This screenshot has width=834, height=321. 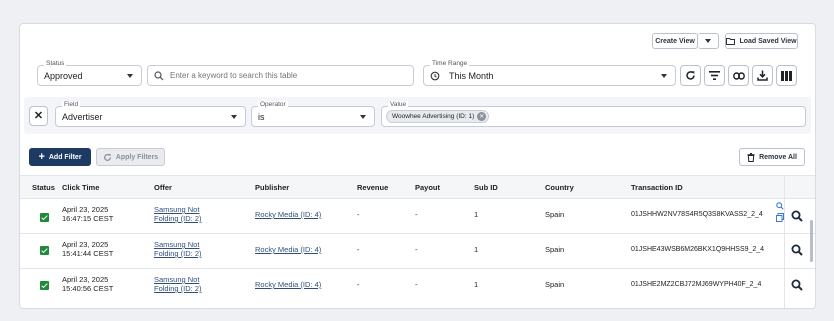 What do you see at coordinates (88, 253) in the screenshot?
I see `click-time: 15:41:44 CEST` at bounding box center [88, 253].